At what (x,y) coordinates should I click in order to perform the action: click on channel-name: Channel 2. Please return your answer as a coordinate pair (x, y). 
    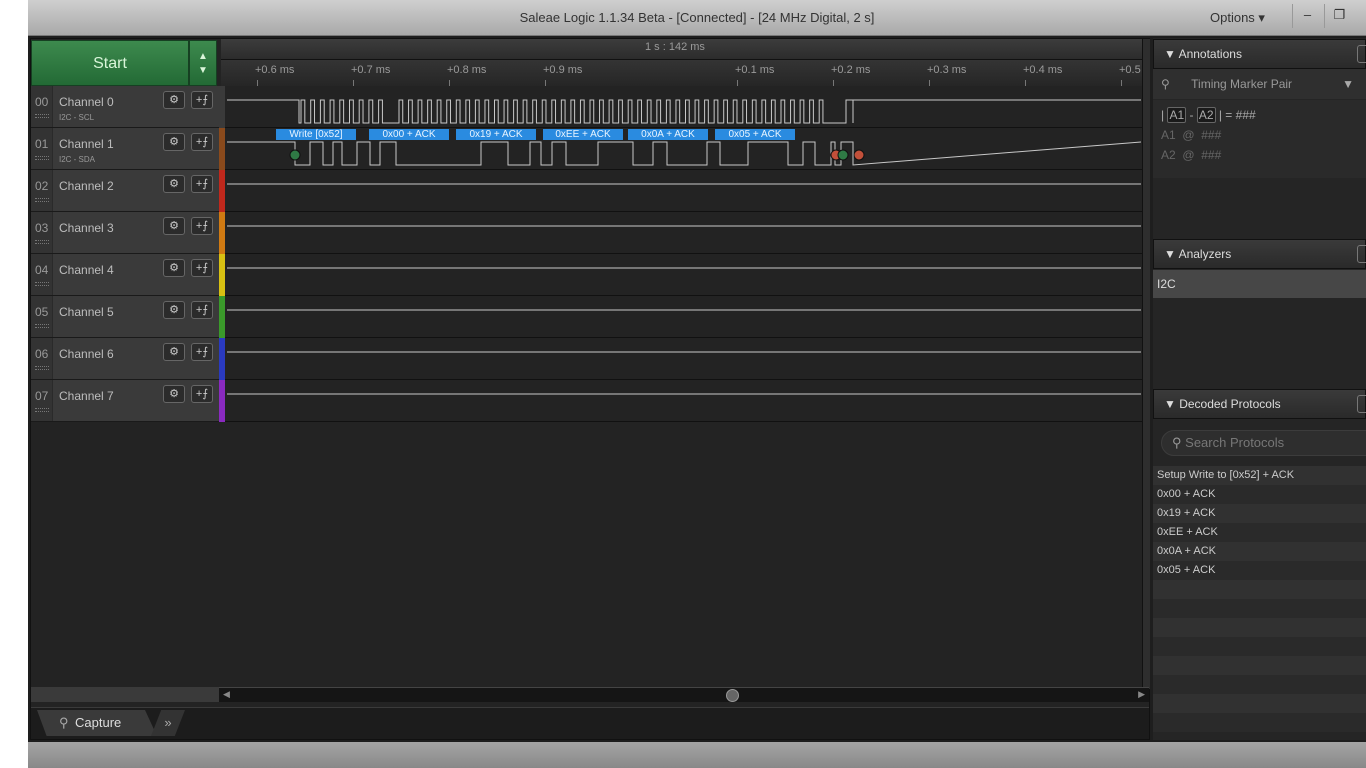
    Looking at the image, I should click on (86, 186).